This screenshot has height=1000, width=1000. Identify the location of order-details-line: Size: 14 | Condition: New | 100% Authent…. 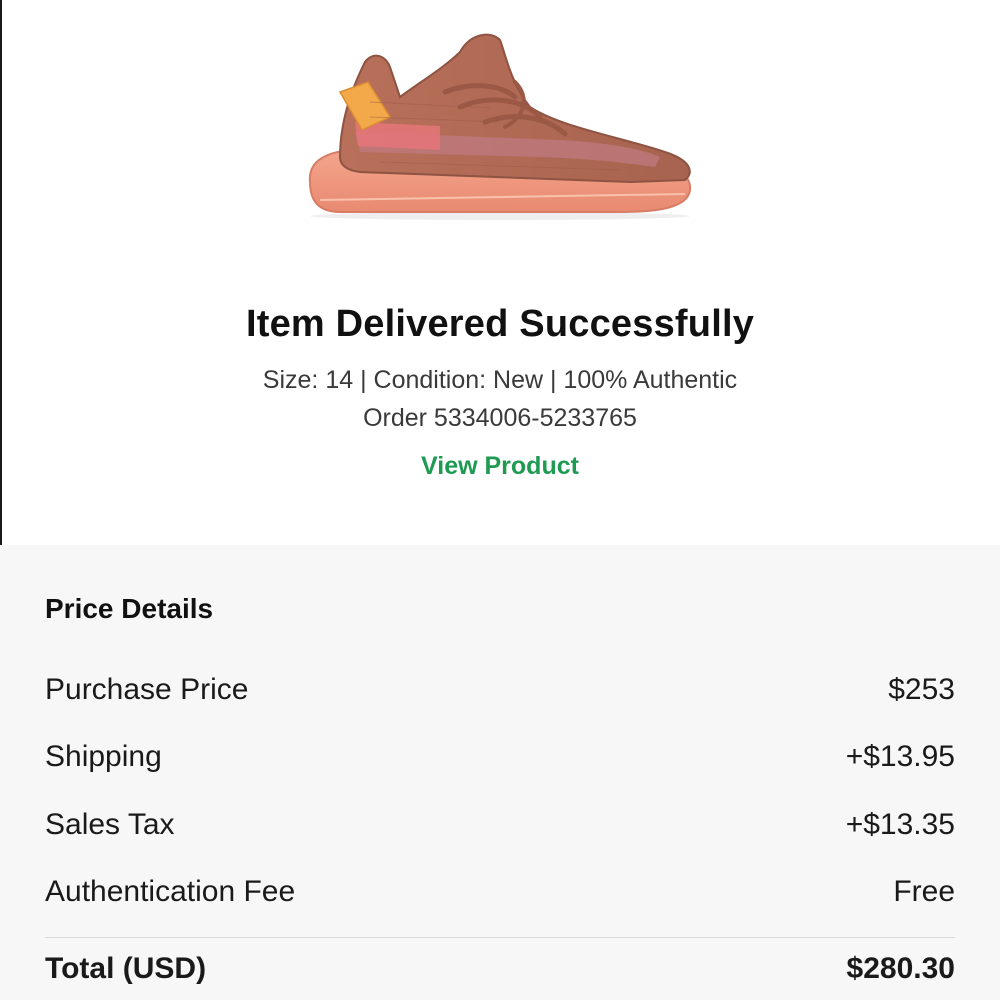
(500, 380).